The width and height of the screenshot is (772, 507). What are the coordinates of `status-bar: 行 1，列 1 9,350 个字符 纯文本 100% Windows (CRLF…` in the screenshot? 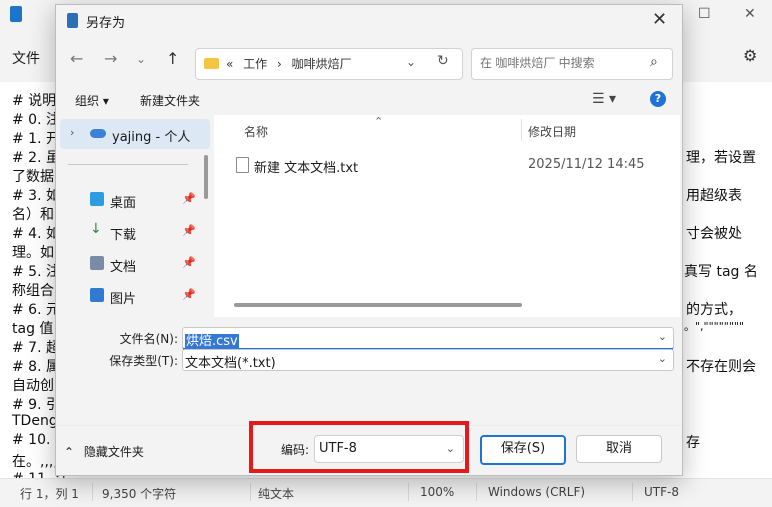 It's located at (386, 492).